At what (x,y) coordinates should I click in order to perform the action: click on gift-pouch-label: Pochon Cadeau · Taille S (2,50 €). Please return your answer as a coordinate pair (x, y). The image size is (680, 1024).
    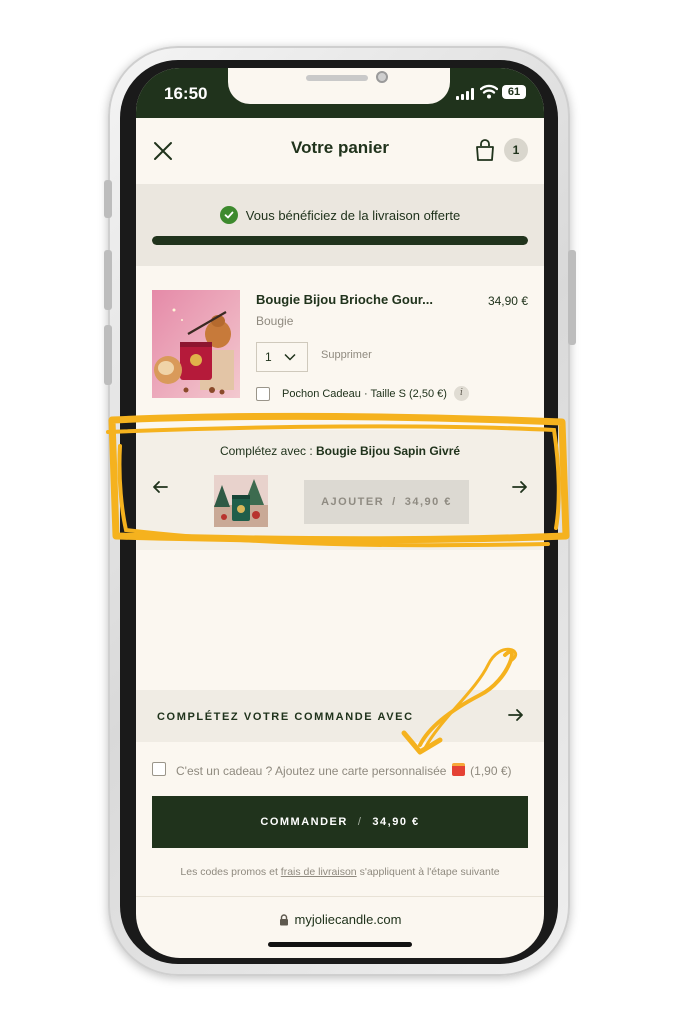
    Looking at the image, I should click on (364, 394).